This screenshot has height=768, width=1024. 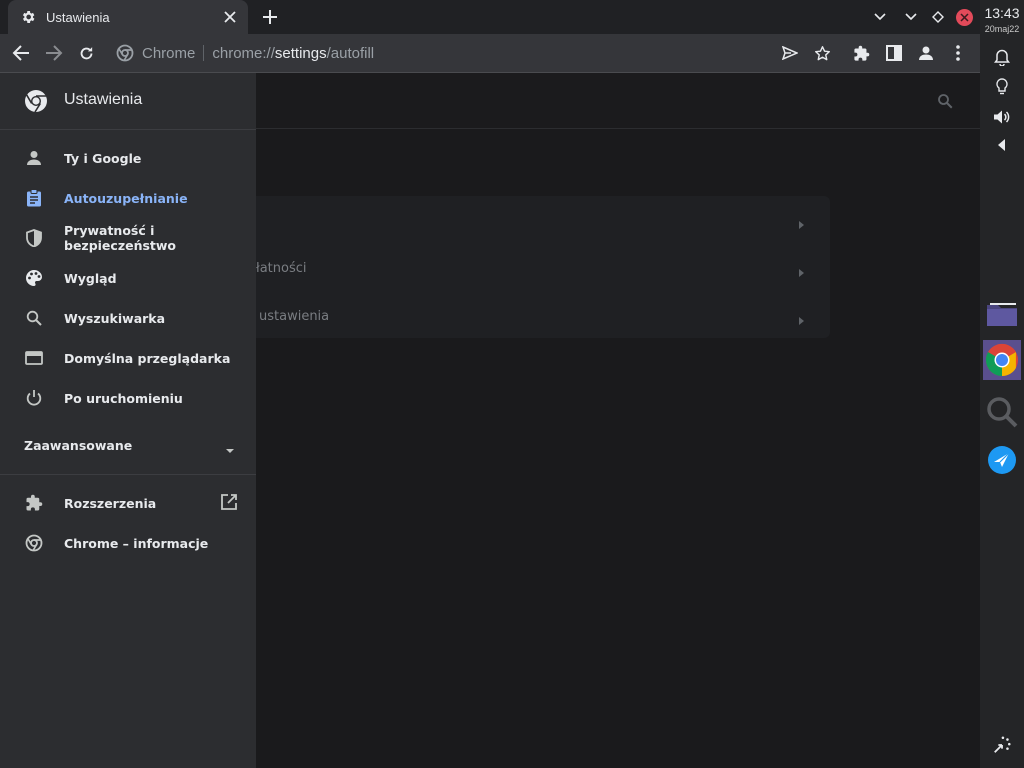 I want to click on open-in-new-icon, so click(x=230, y=503).